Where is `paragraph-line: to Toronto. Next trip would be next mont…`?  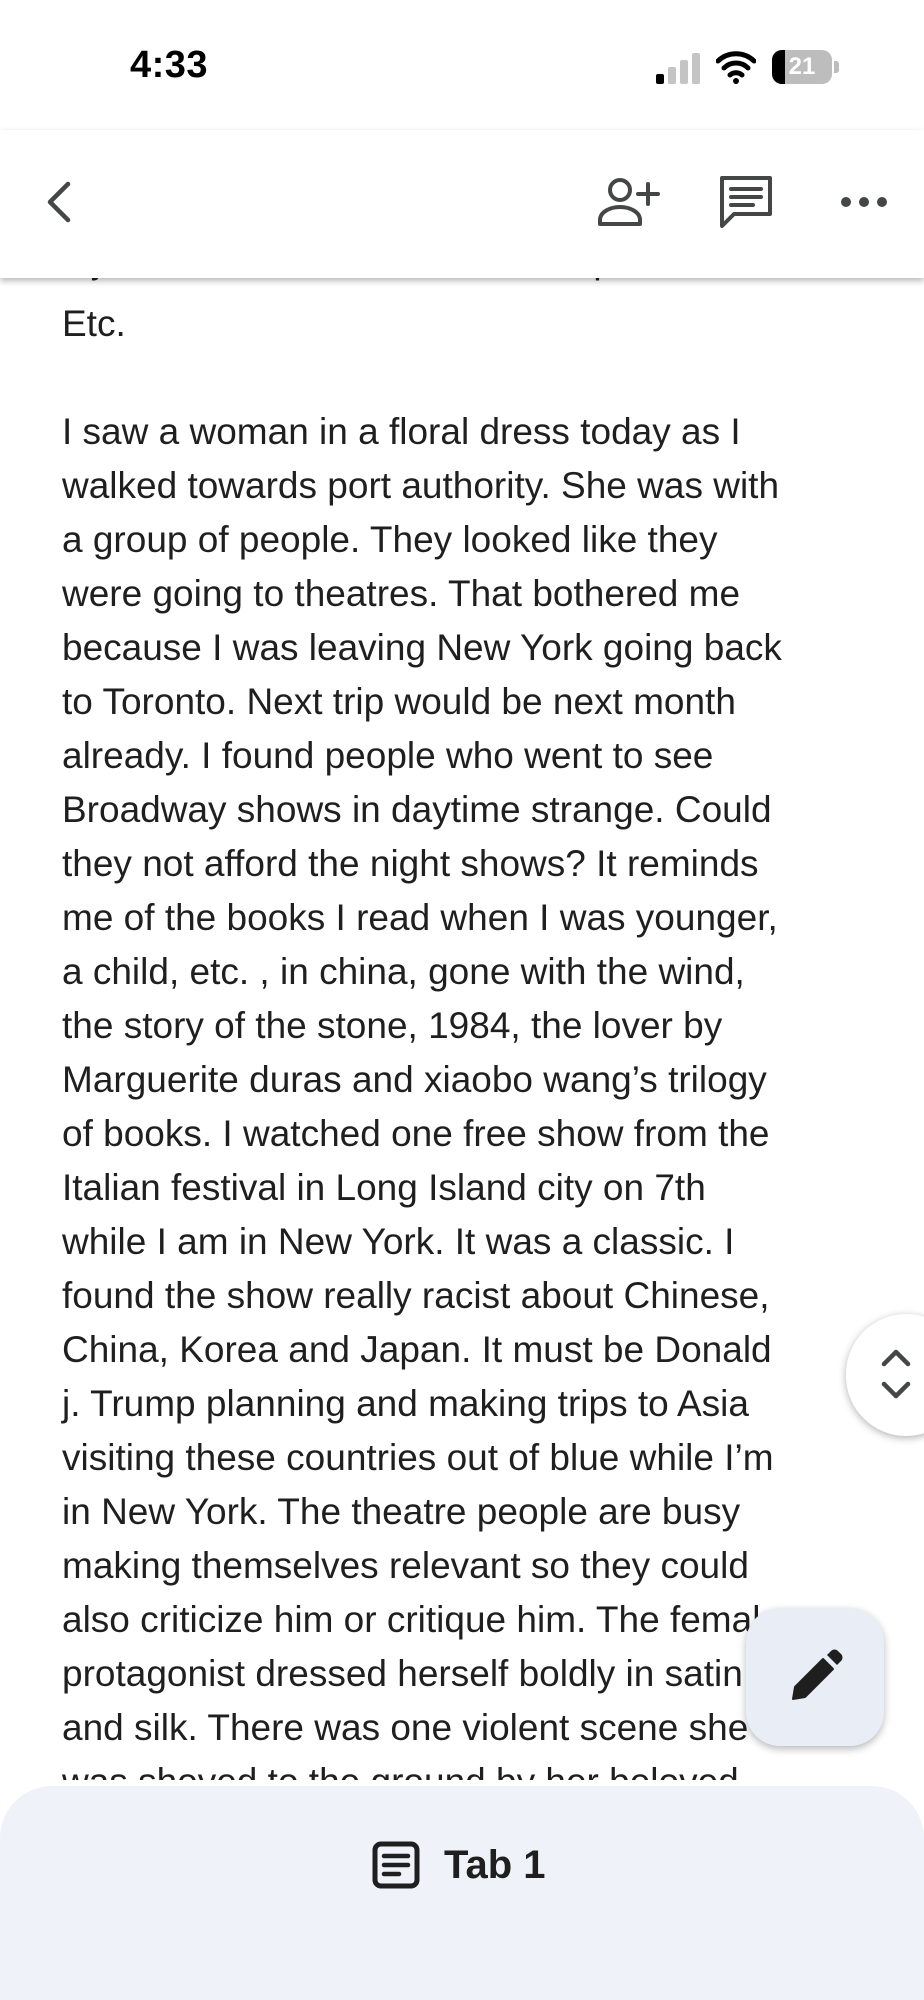 paragraph-line: to Toronto. Next trip would be next mont… is located at coordinates (399, 701).